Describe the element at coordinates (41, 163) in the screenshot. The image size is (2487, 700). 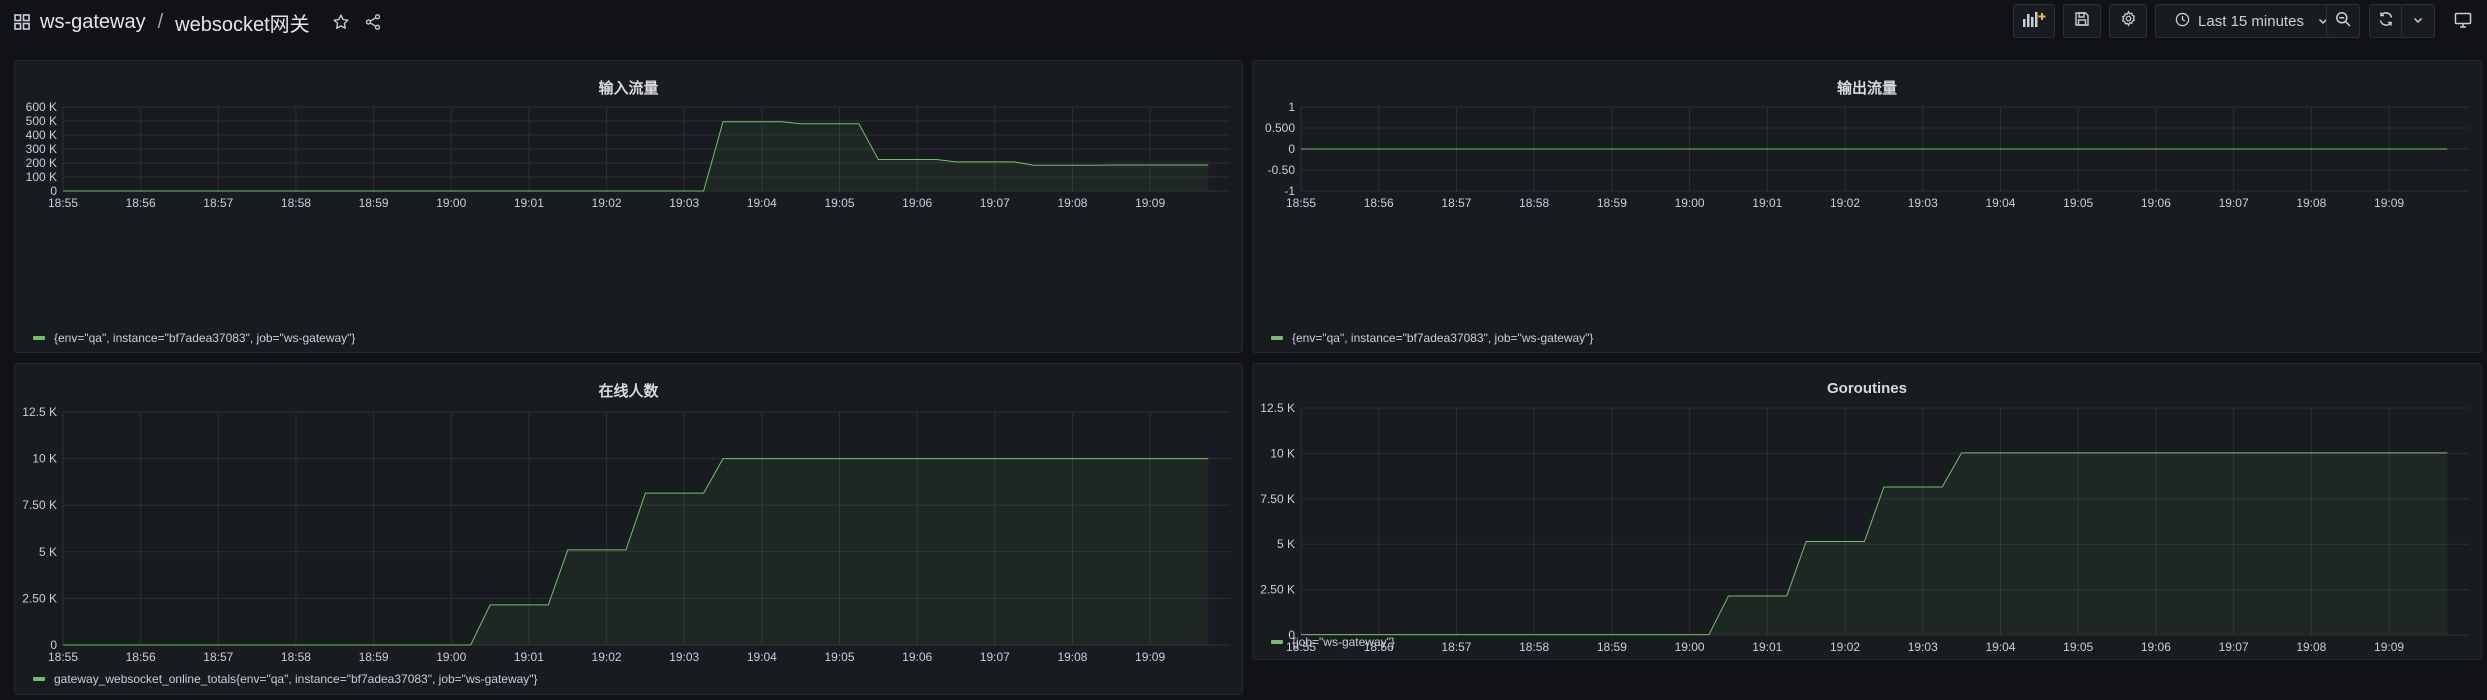
I see `y-tick-label: 200 K` at that location.